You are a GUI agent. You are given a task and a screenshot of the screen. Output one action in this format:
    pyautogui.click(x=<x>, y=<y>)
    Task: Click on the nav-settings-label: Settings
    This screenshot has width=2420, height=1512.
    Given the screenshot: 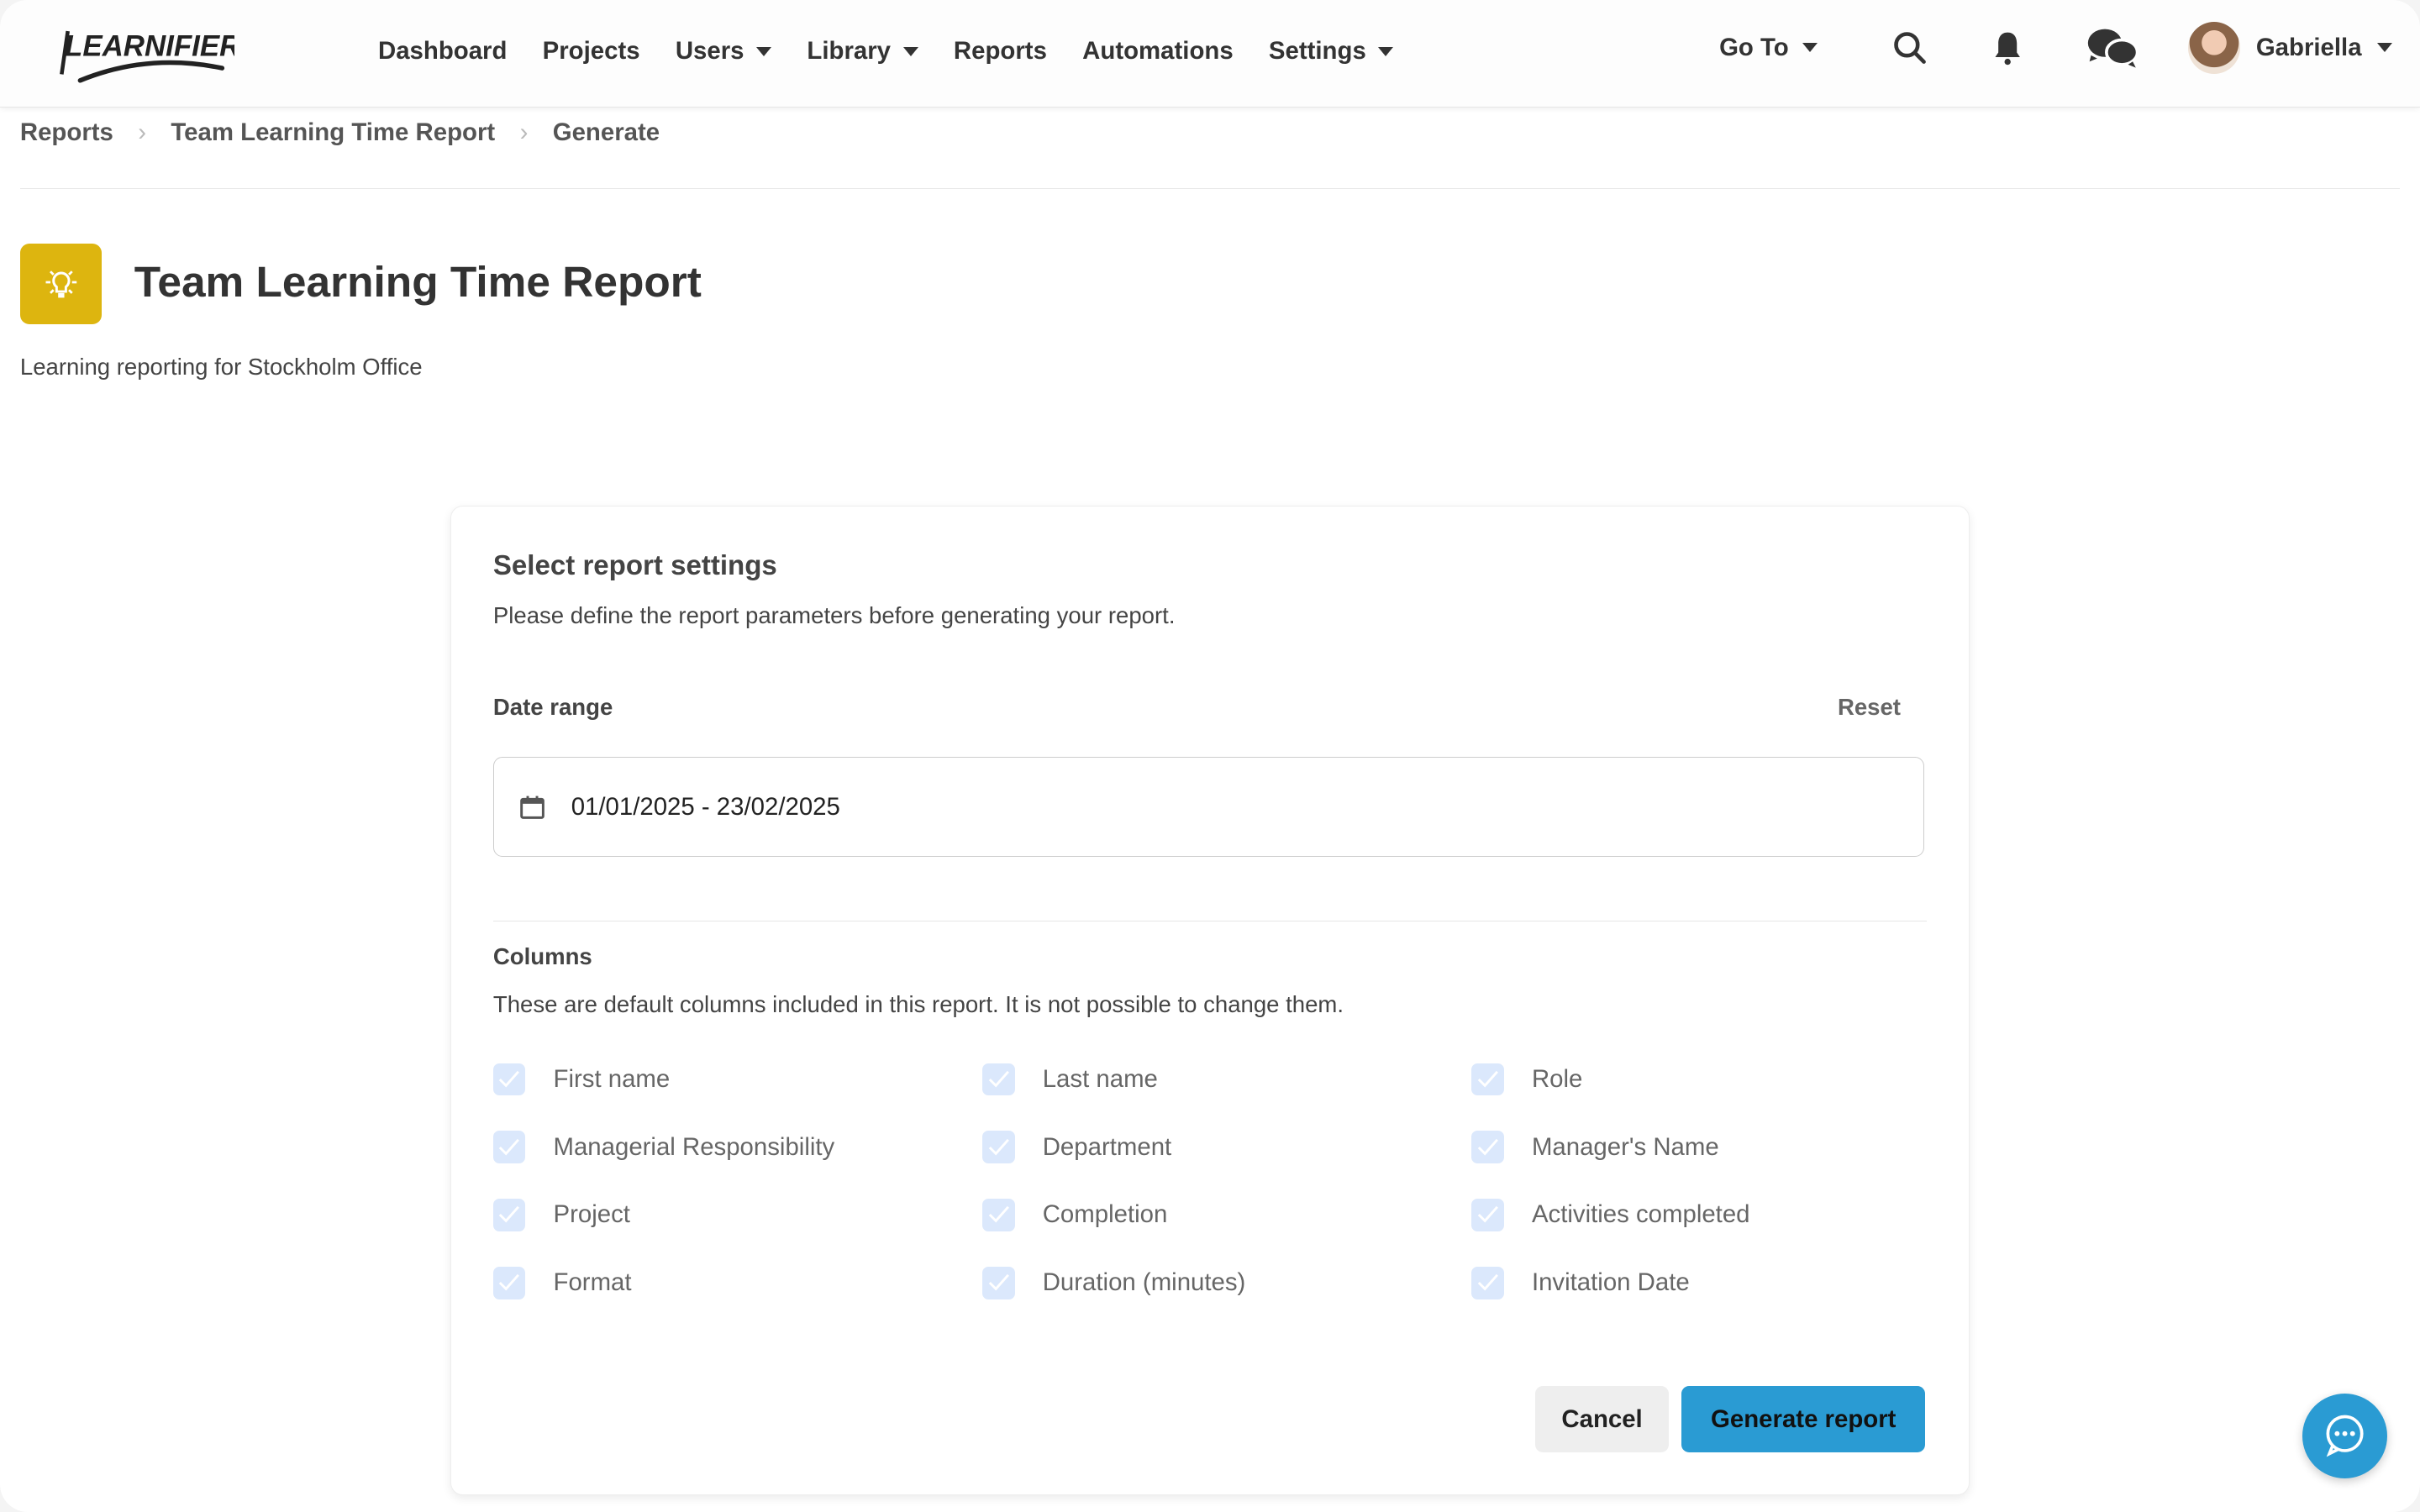 What is the action you would take?
    pyautogui.click(x=1317, y=51)
    